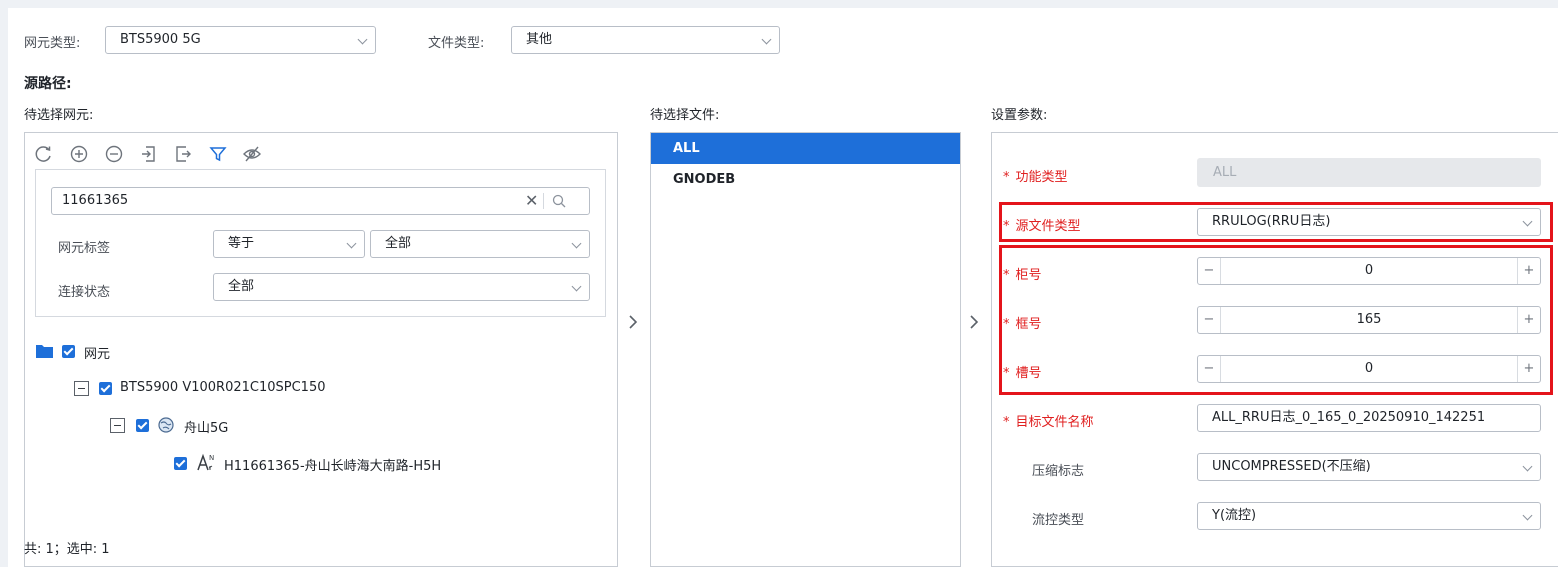 Image resolution: width=1558 pixels, height=567 pixels. I want to click on target-name-label-text: 目标文件名称, so click(1054, 422).